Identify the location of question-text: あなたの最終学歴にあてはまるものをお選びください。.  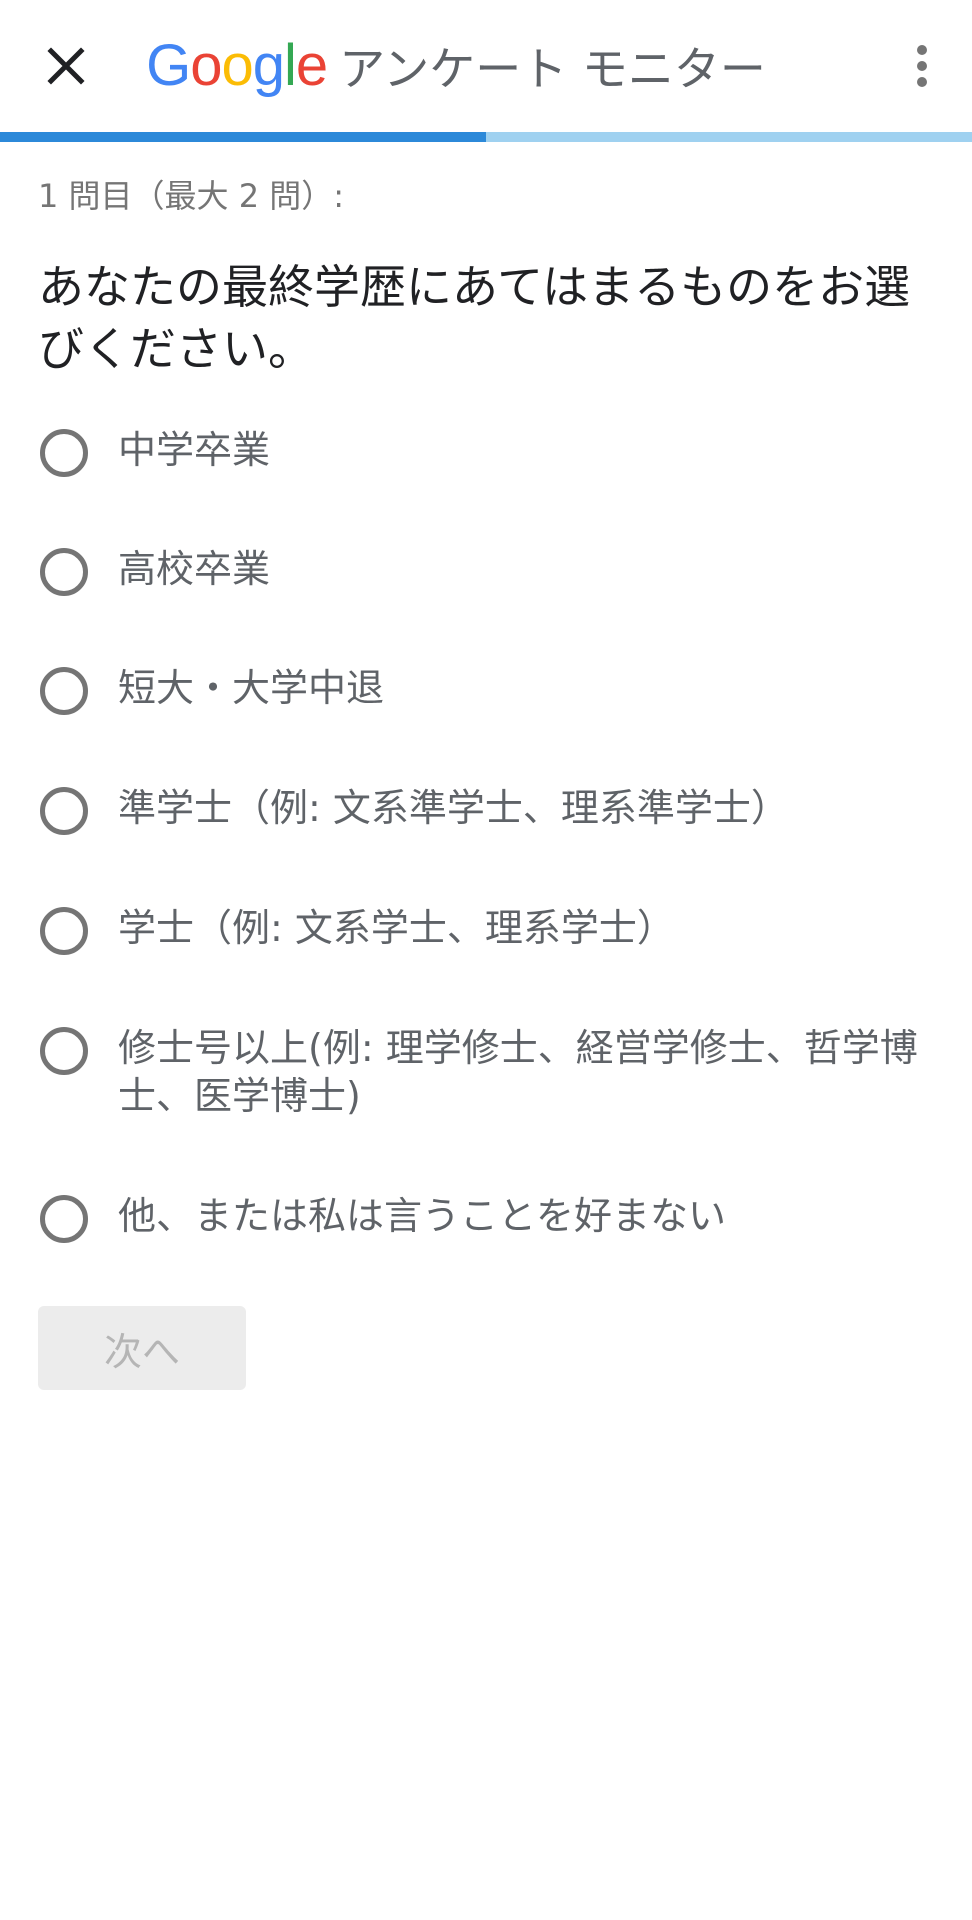
(474, 318).